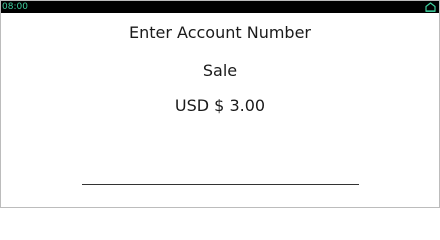  Describe the element at coordinates (220, 176) in the screenshot. I see `account-number-input` at that location.